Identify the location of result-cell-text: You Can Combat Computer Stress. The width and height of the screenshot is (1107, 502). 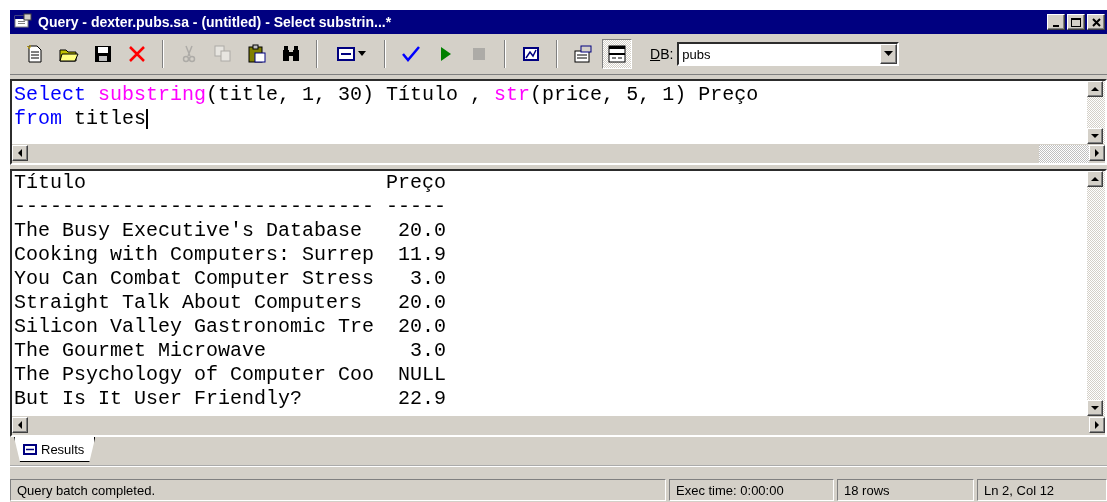
(195, 279).